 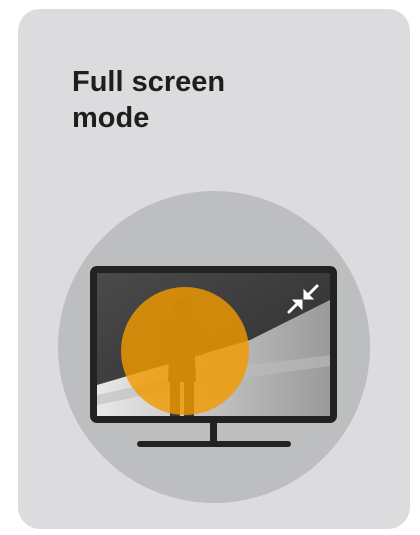 I want to click on screen-photo, so click(x=213, y=344).